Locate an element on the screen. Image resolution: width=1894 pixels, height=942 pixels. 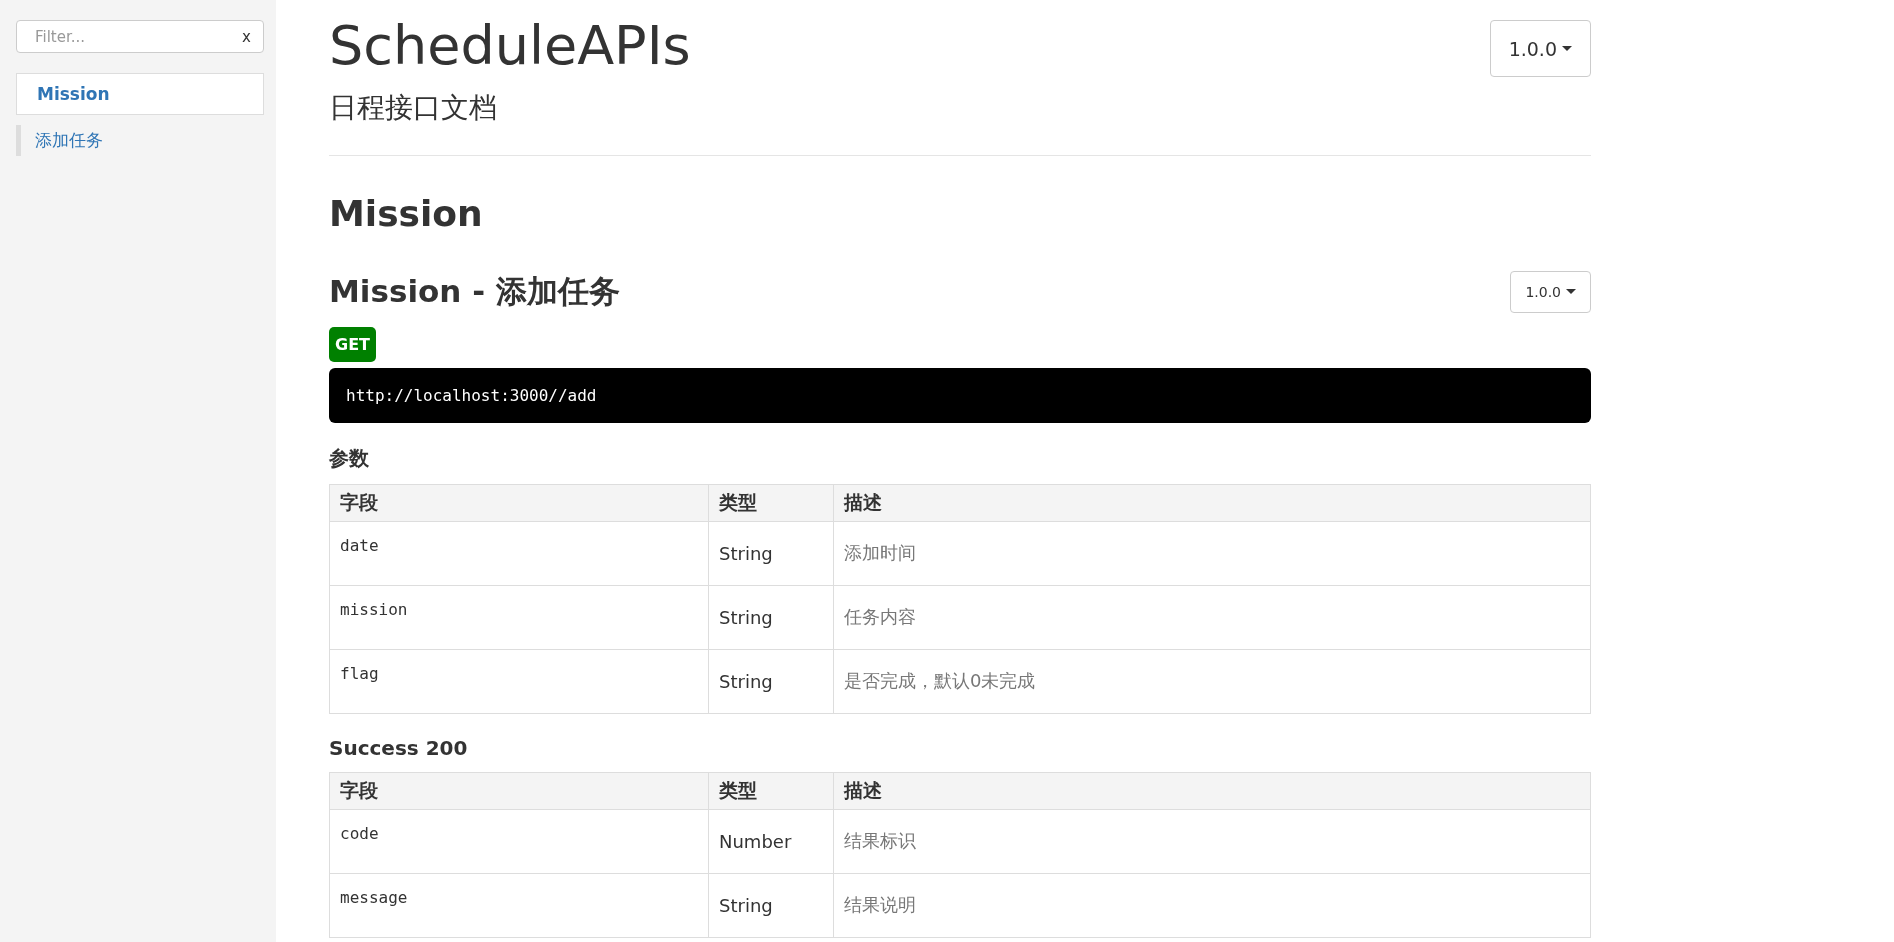
table-title: 参数 is located at coordinates (349, 458).